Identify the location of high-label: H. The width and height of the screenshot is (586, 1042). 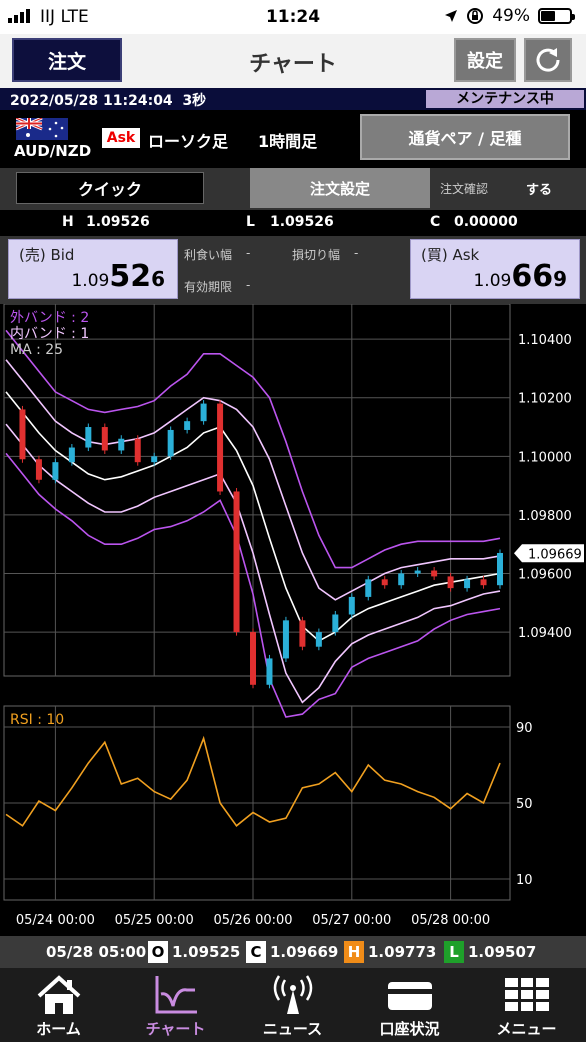
(68, 222).